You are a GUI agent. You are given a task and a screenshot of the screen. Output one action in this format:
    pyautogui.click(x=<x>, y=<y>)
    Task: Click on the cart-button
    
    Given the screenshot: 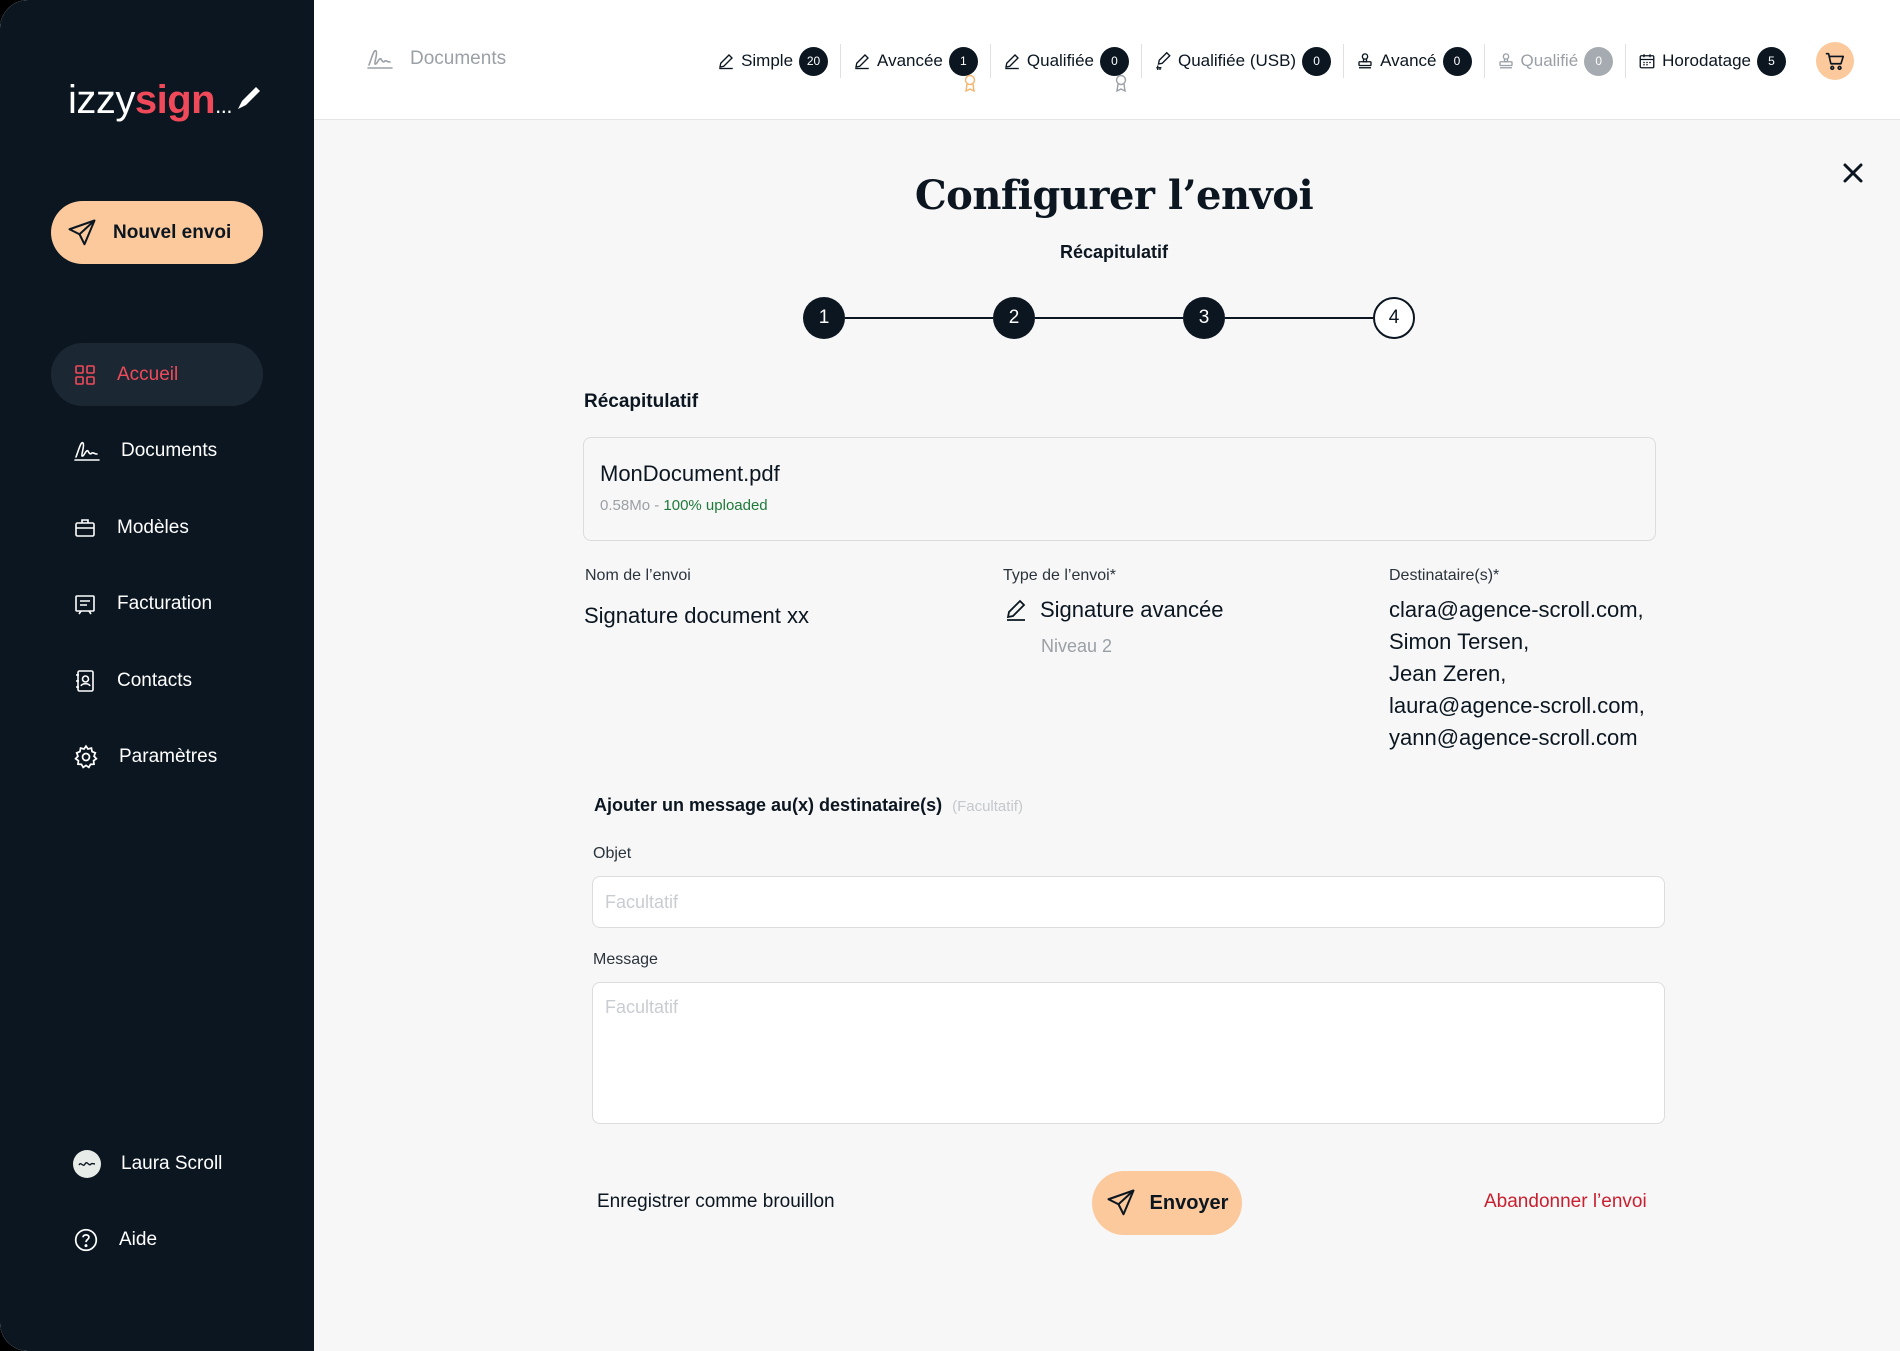 What is the action you would take?
    pyautogui.click(x=1835, y=61)
    